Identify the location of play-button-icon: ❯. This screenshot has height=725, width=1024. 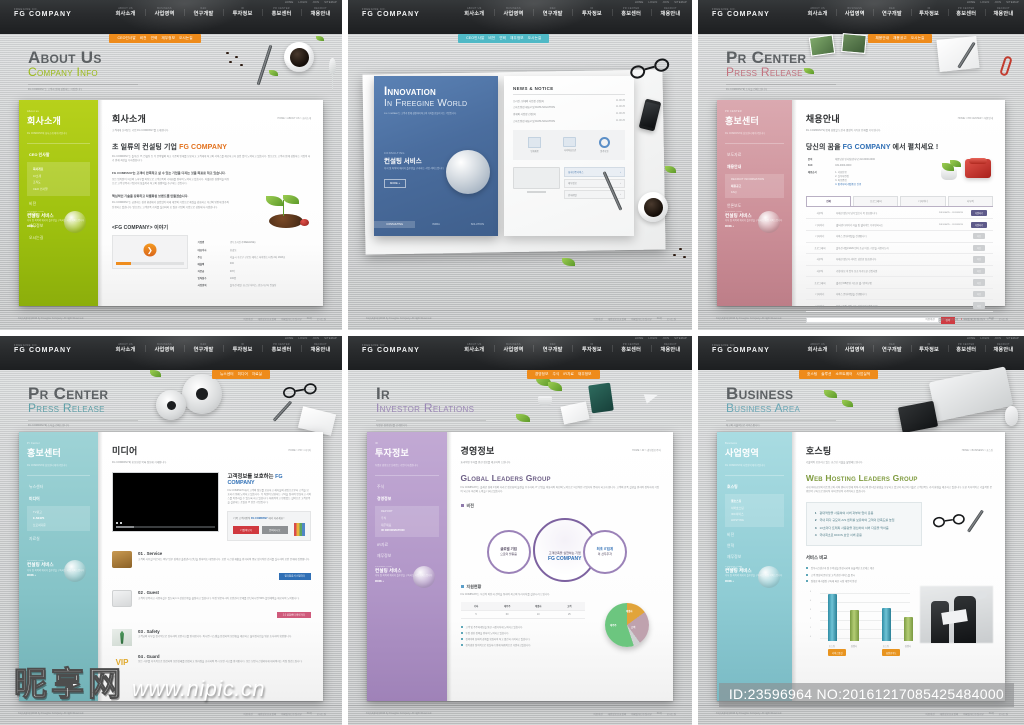
(150, 250).